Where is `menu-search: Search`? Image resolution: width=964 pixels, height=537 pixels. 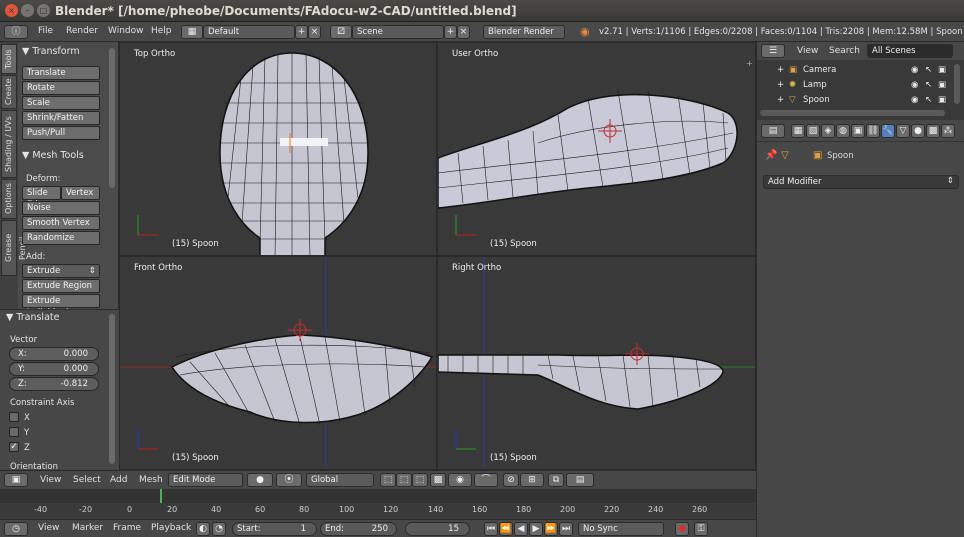 menu-search: Search is located at coordinates (844, 51).